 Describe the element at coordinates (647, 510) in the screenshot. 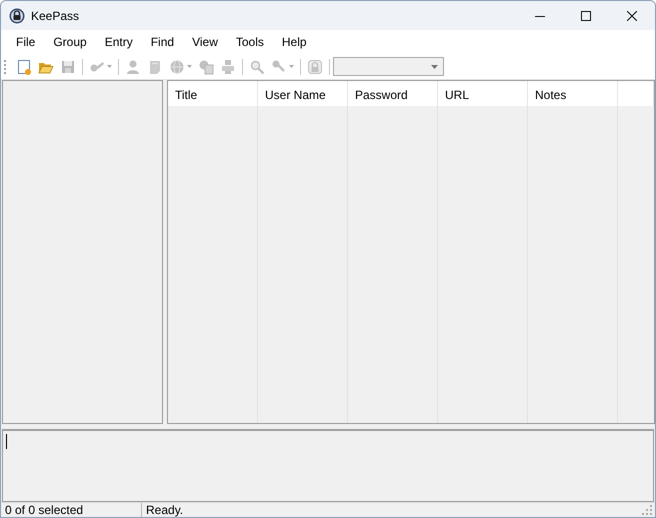

I see `resize-grip-icon` at that location.